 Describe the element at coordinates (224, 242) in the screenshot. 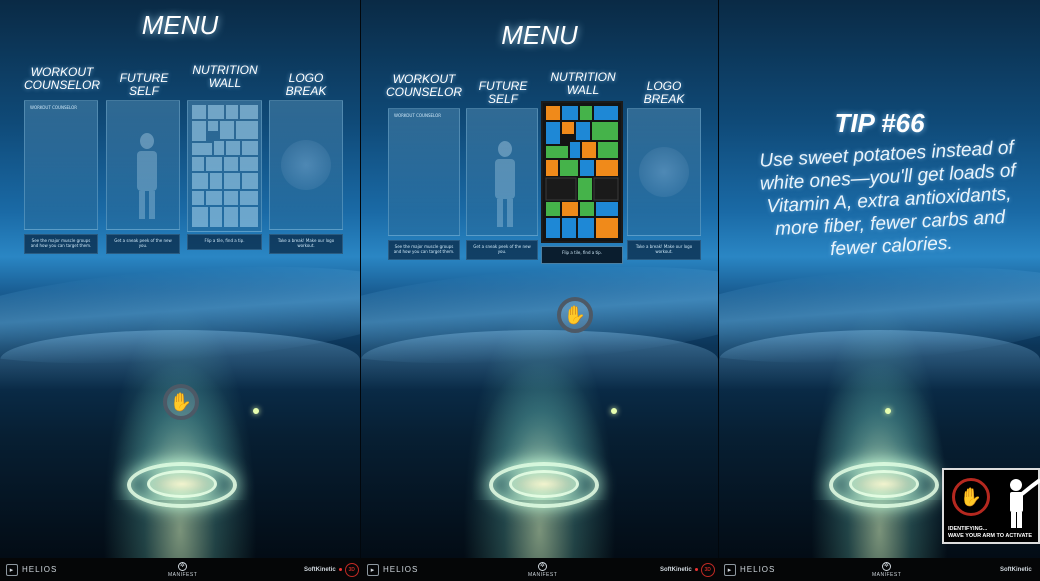

I see `option-caption: Flip a tile, find a tip.` at that location.